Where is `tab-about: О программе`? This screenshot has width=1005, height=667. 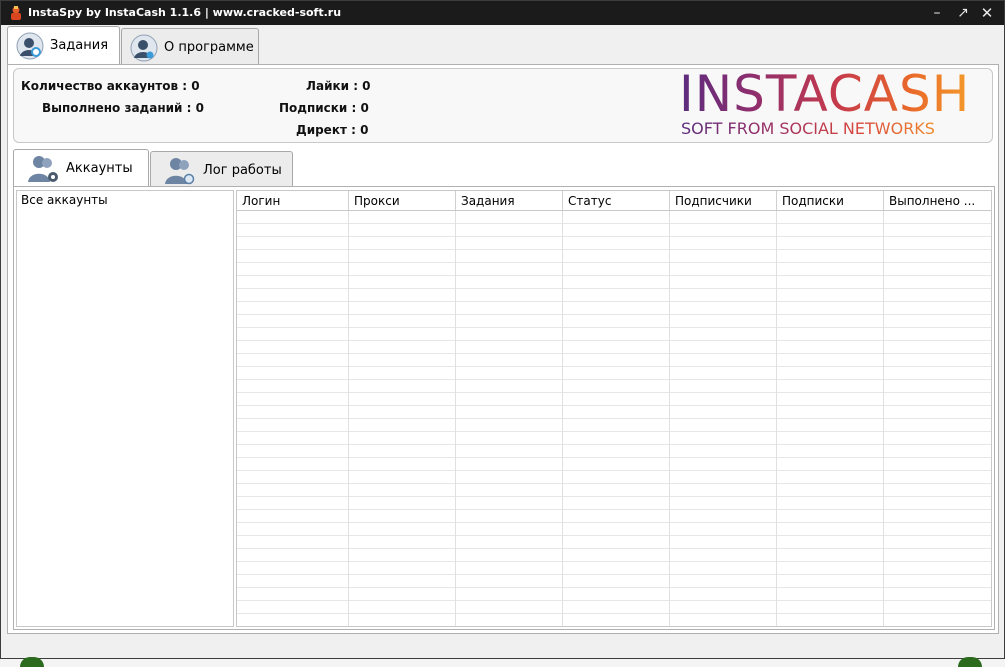 tab-about: О программе is located at coordinates (190, 46).